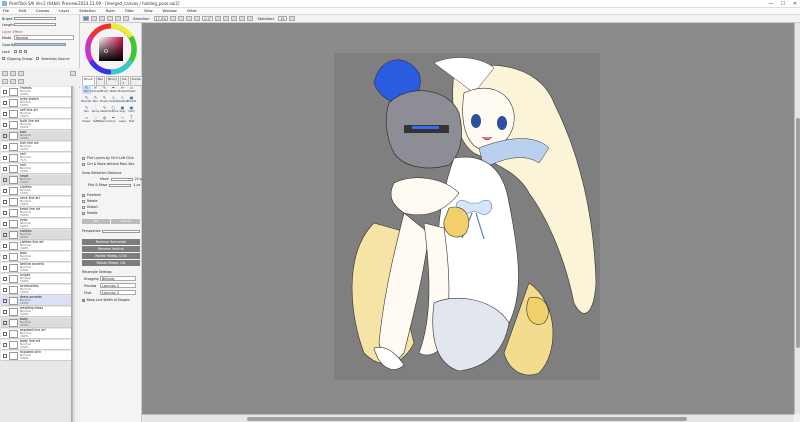  What do you see at coordinates (36, 135) in the screenshot?
I see `layer-folder: hair Normal 100%` at bounding box center [36, 135].